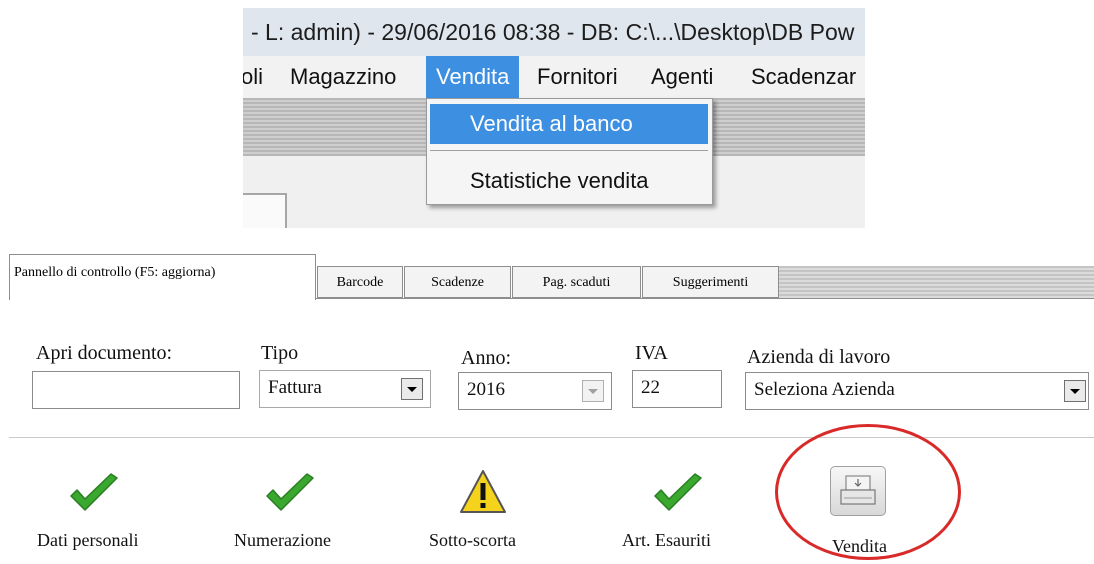  I want to click on menu-option-statistiche-vendita: Statistiche vendita, so click(569, 181).